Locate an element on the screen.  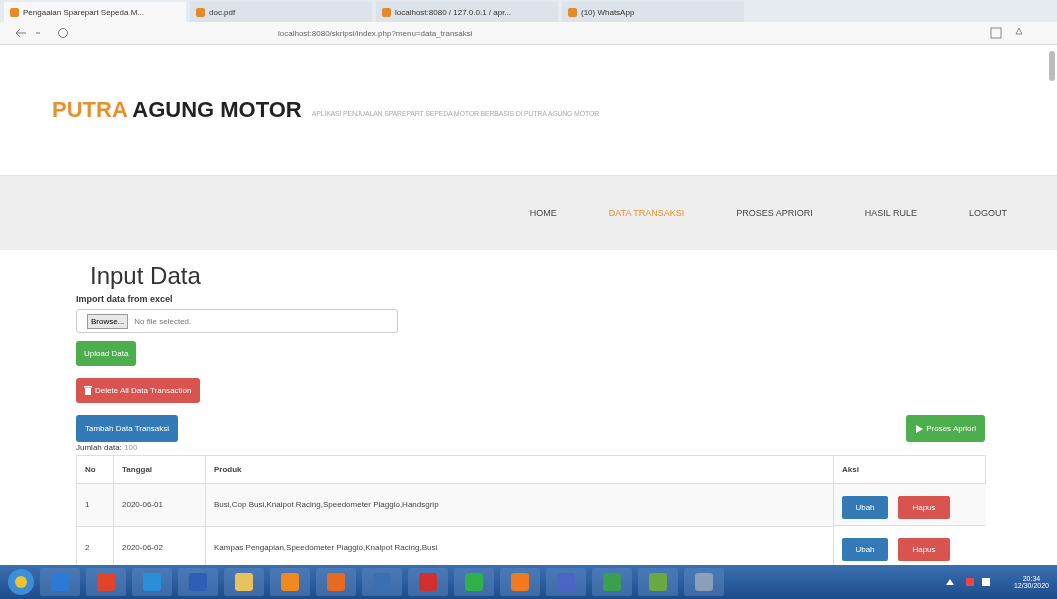
column-header: Tanggal is located at coordinates (159, 469).